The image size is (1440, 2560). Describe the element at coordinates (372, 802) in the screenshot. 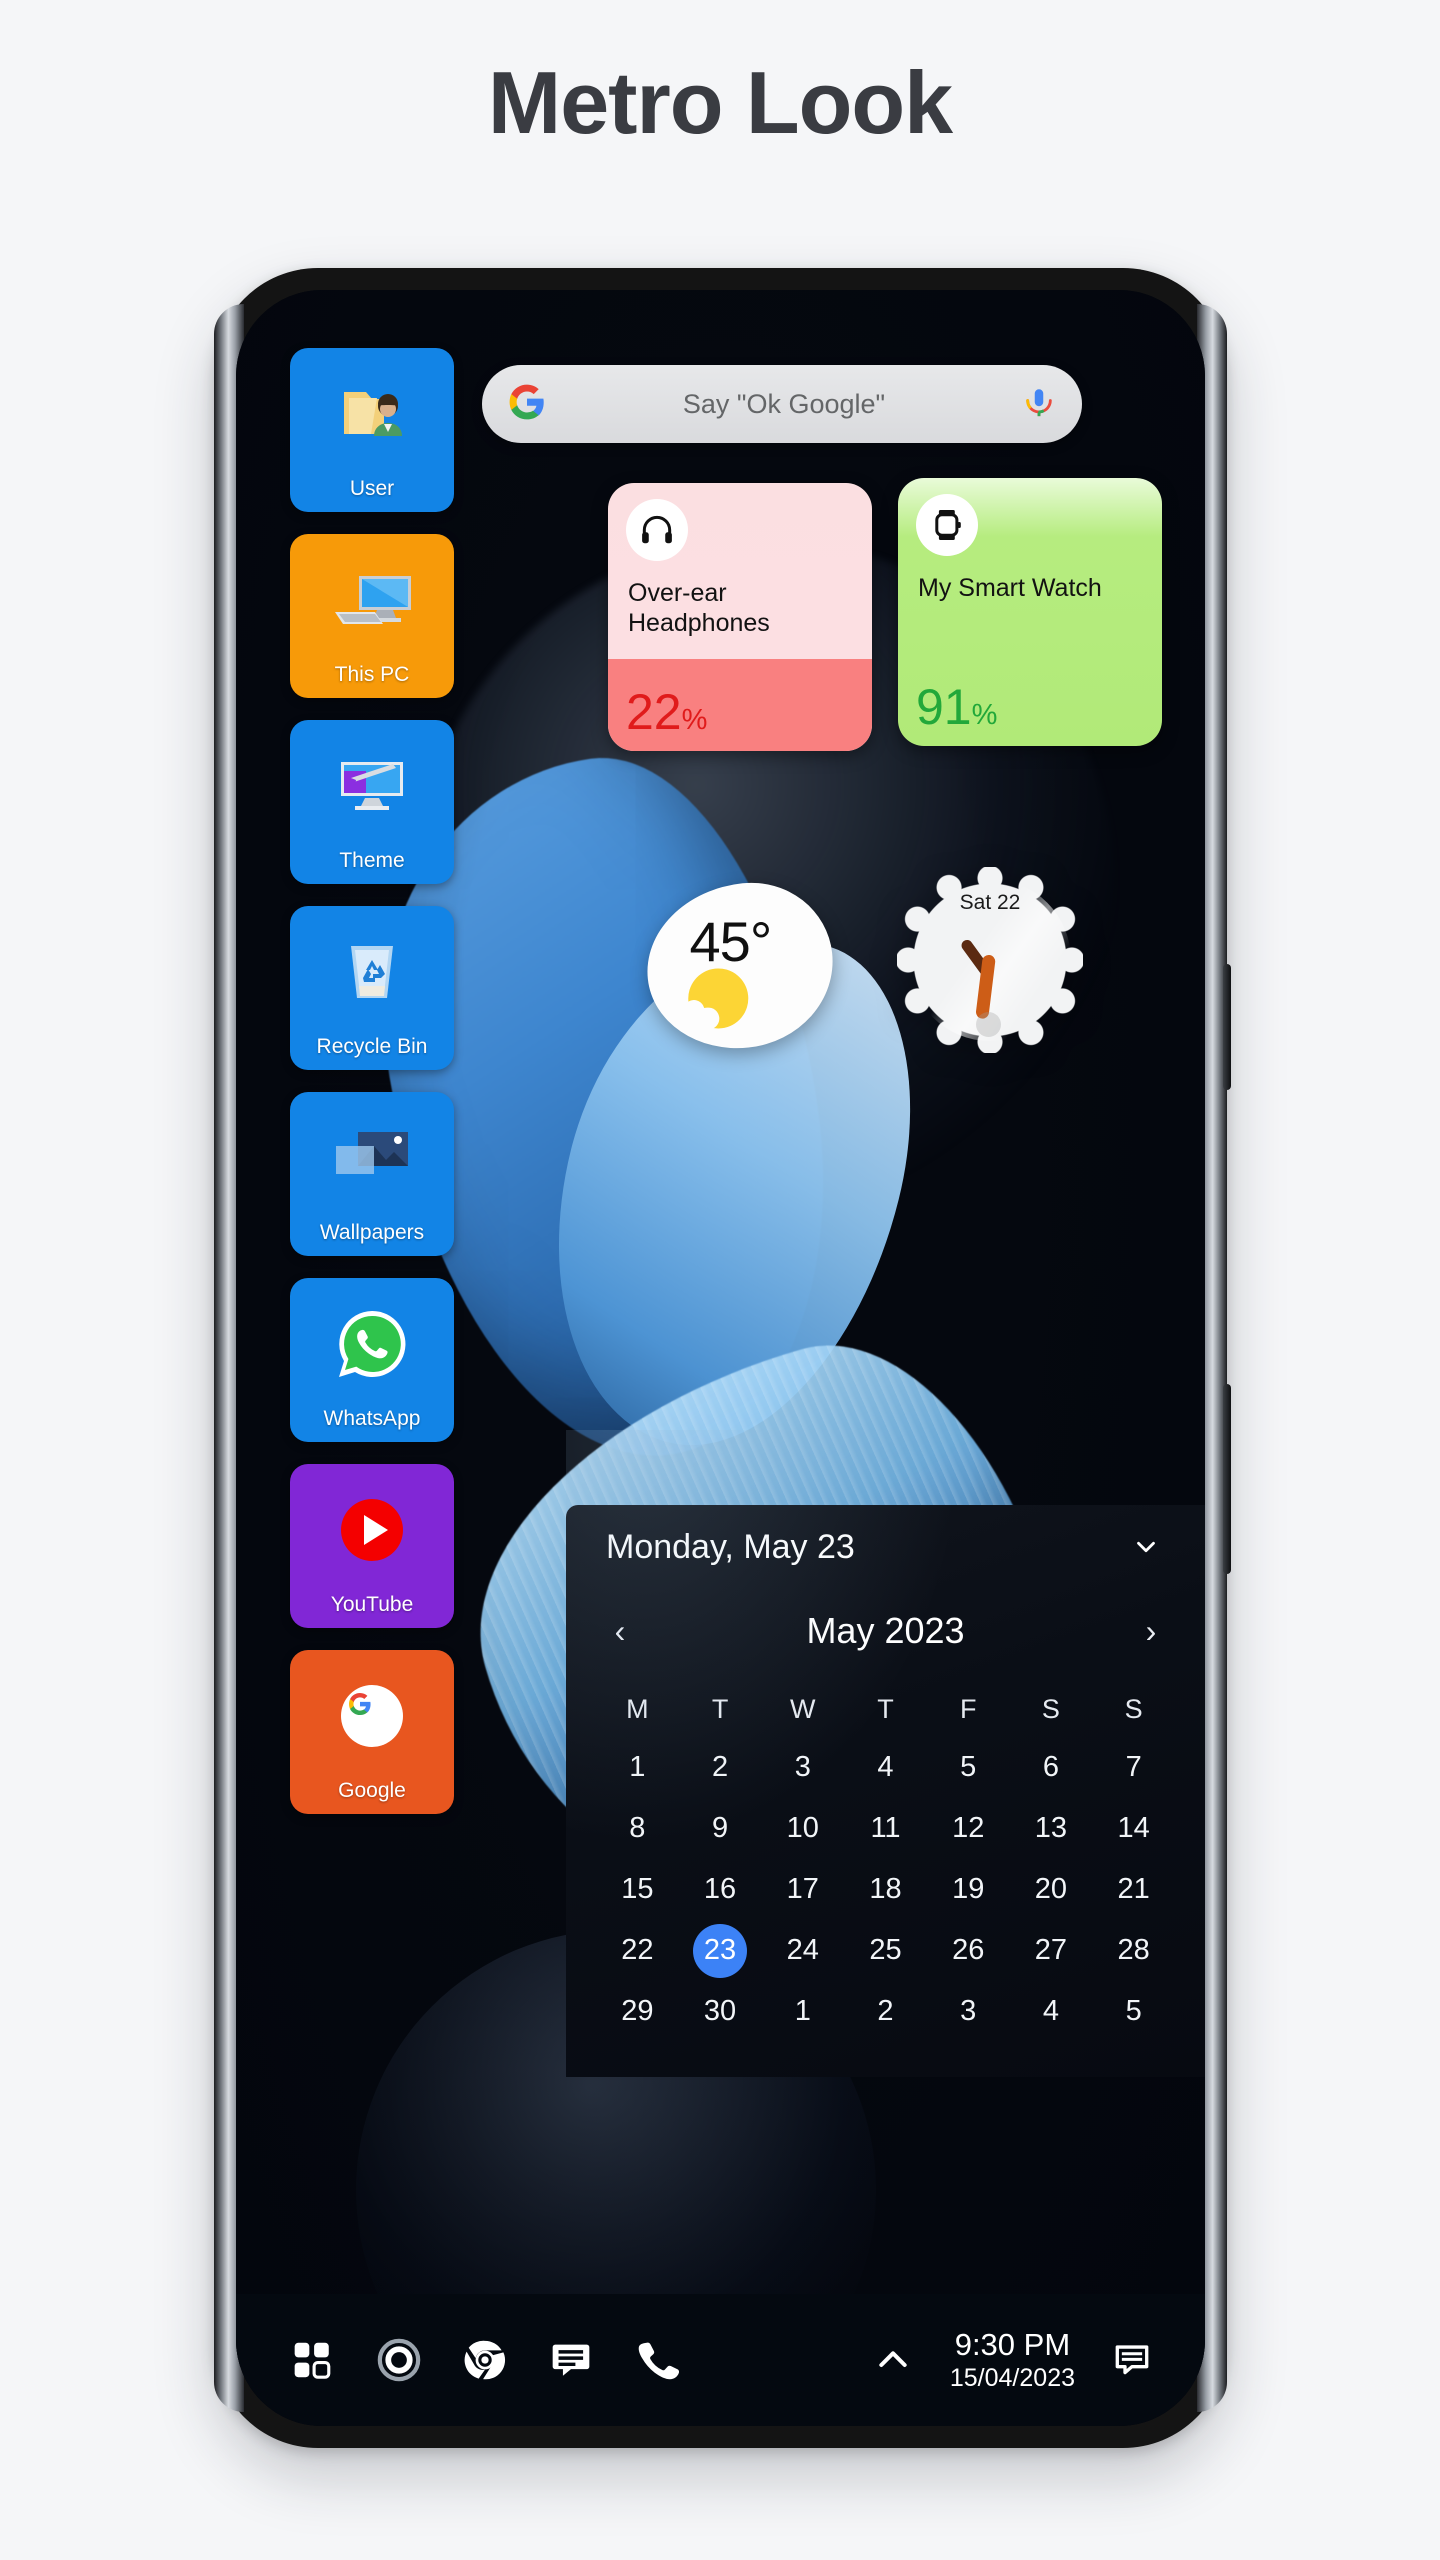

I see `tile-theme: Theme` at that location.